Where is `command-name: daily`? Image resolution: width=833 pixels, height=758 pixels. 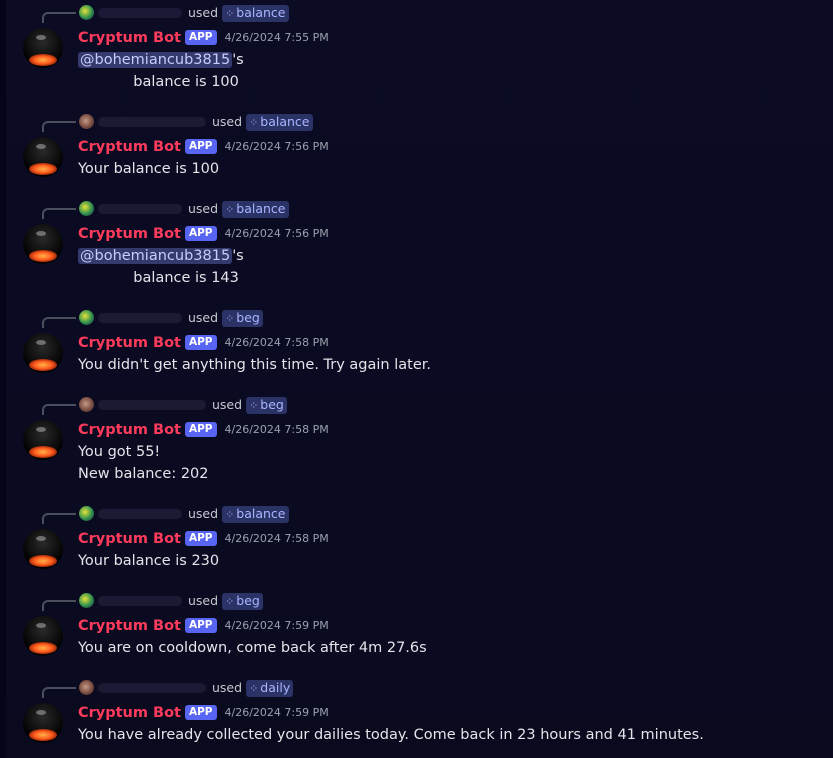
command-name: daily is located at coordinates (275, 687).